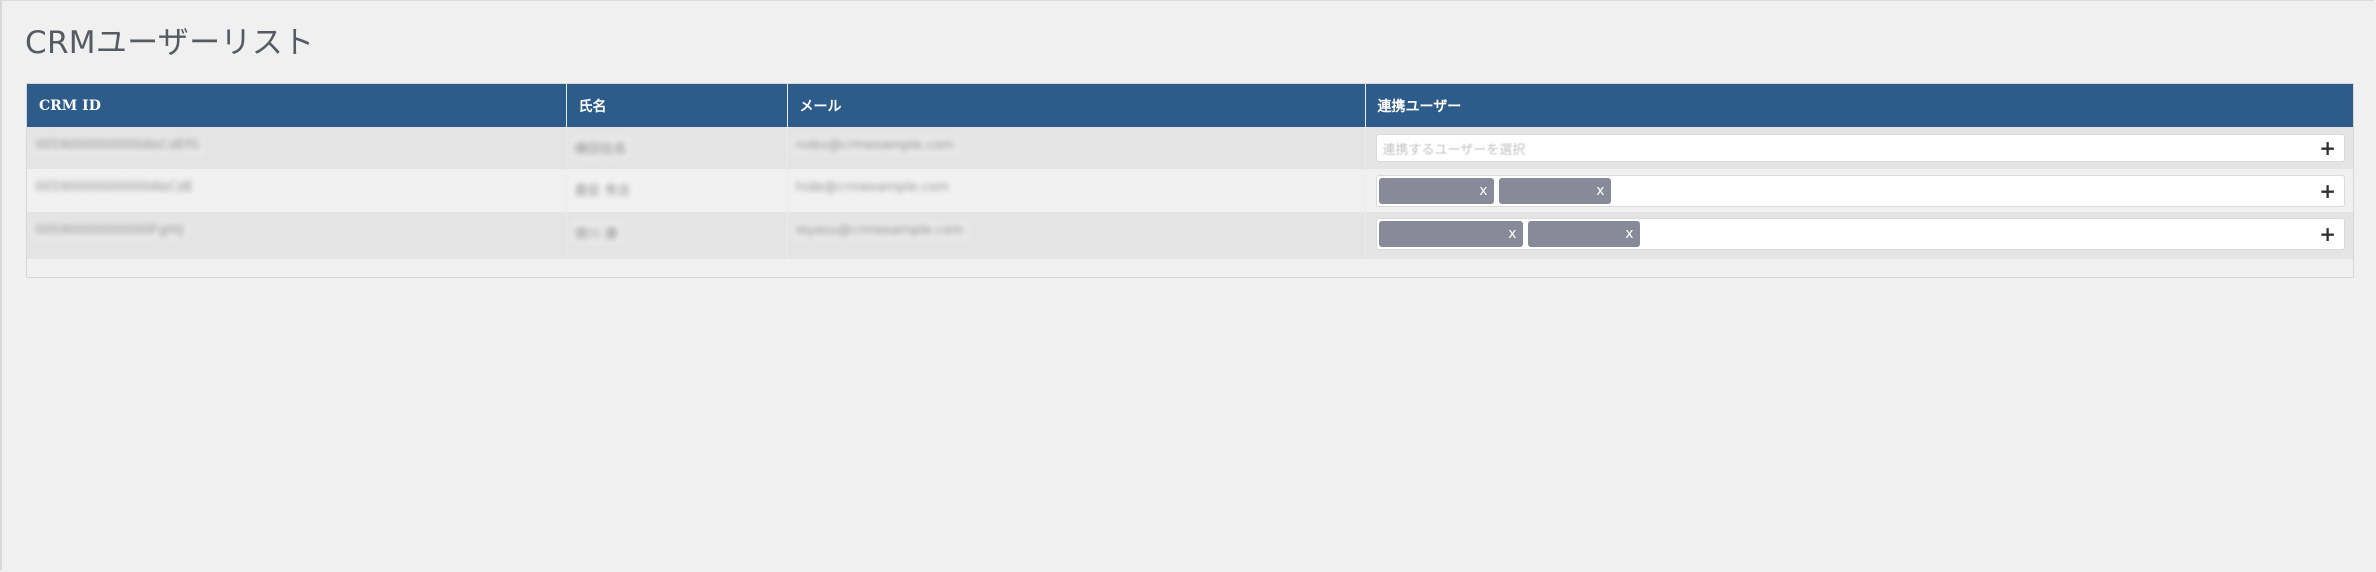 Image resolution: width=2376 pixels, height=572 pixels. What do you see at coordinates (596, 232) in the screenshot?
I see `name-text: 徳川 康` at bounding box center [596, 232].